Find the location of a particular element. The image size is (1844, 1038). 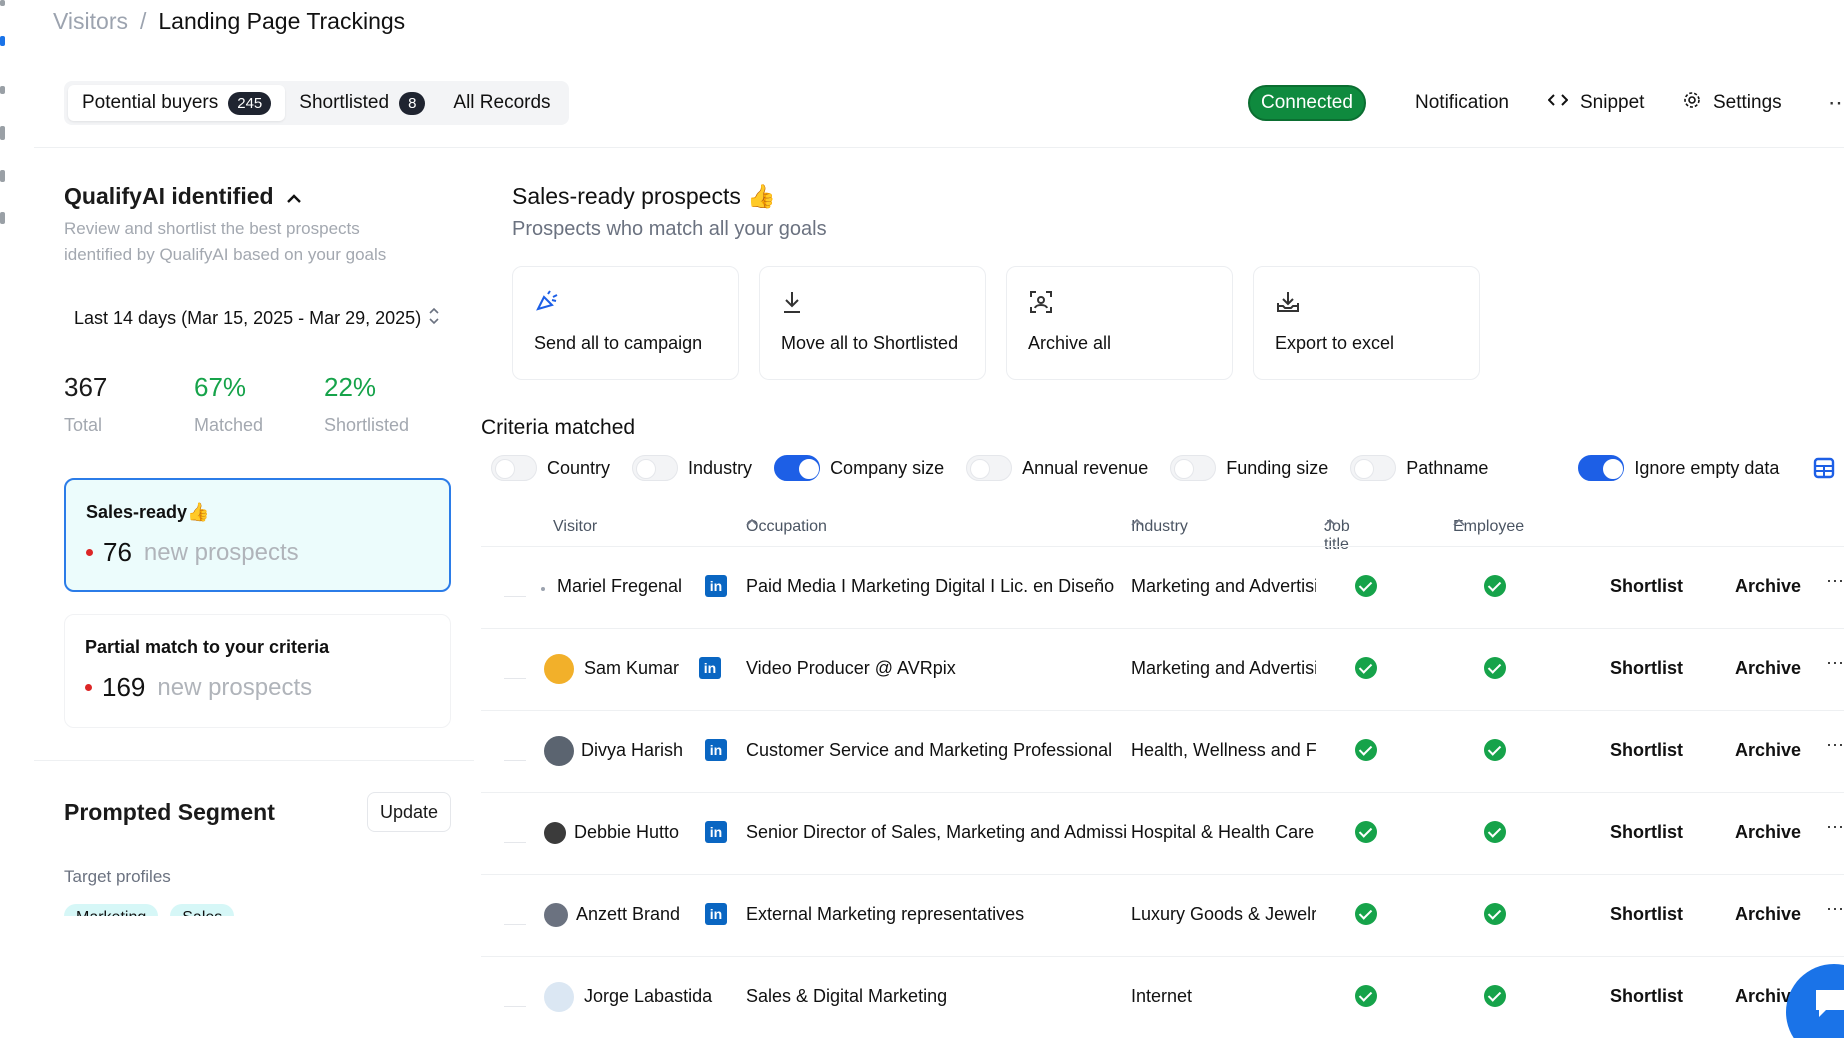

visitor-name: Mariel Fregenal is located at coordinates (619, 586).